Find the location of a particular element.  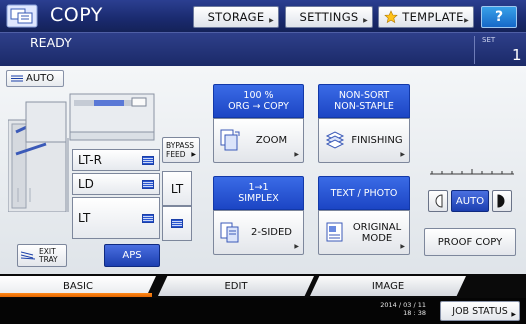

lighter-icon is located at coordinates (439, 201).